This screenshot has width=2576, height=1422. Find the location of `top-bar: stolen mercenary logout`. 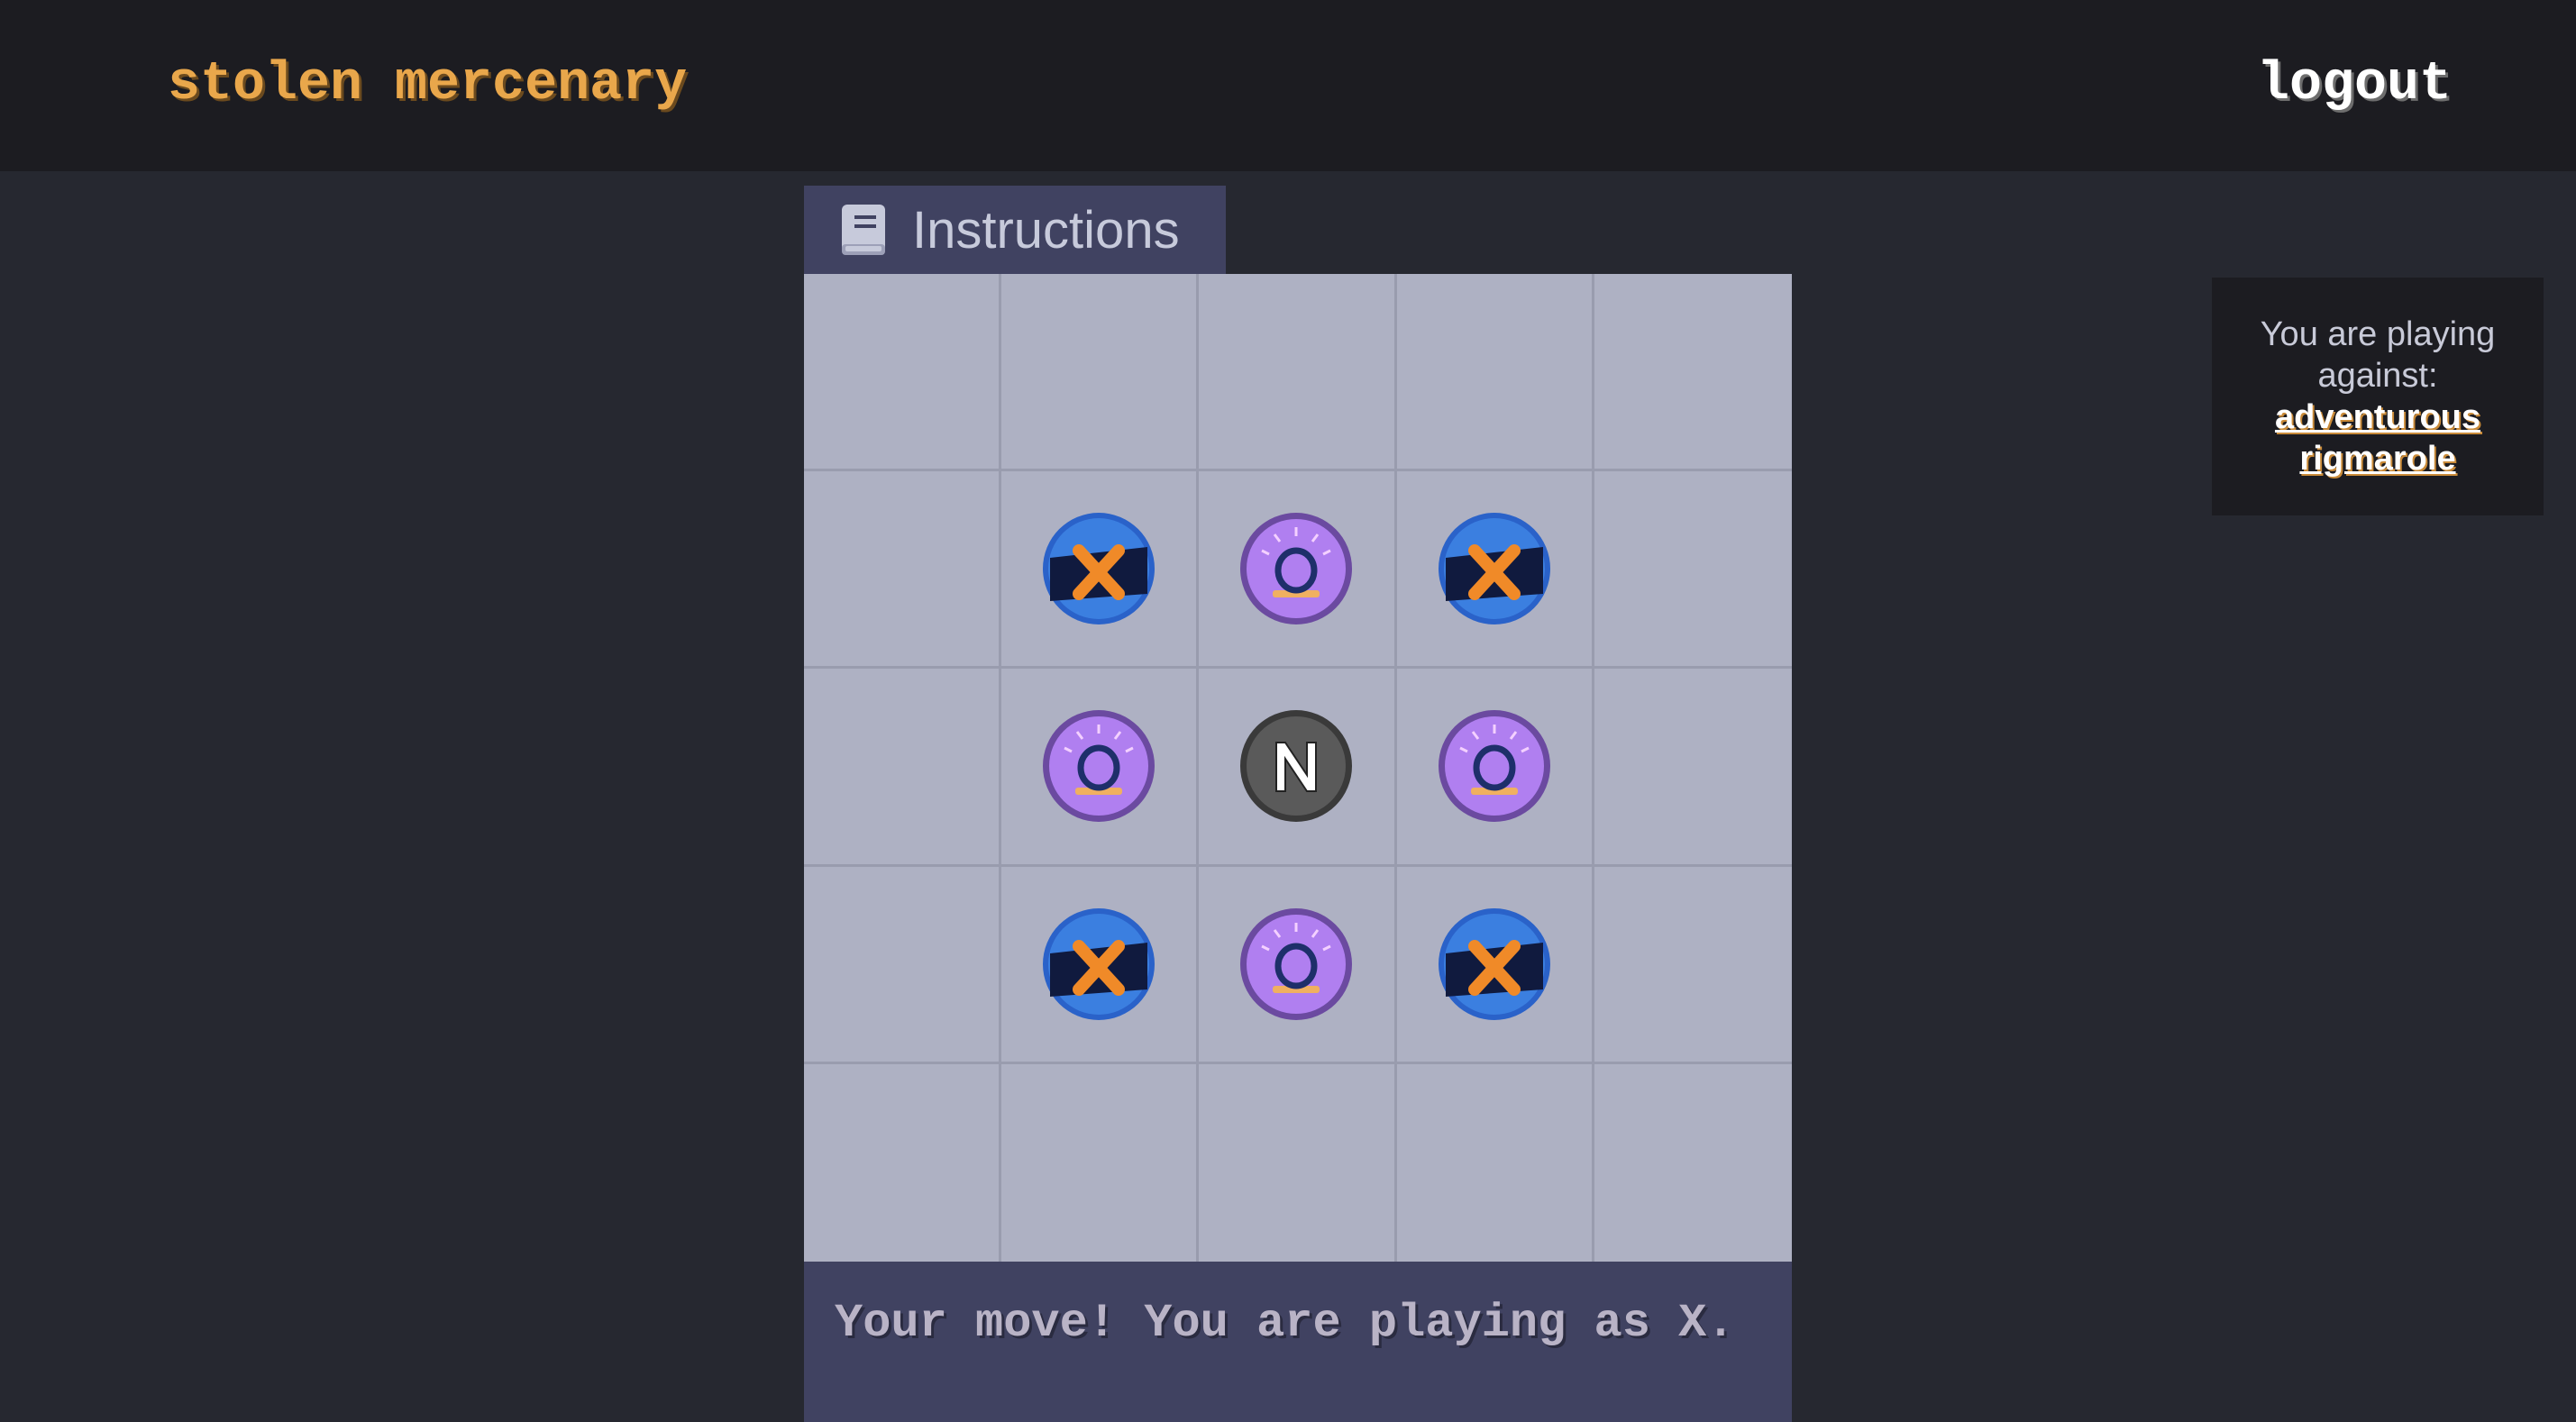

top-bar: stolen mercenary logout is located at coordinates (1288, 86).